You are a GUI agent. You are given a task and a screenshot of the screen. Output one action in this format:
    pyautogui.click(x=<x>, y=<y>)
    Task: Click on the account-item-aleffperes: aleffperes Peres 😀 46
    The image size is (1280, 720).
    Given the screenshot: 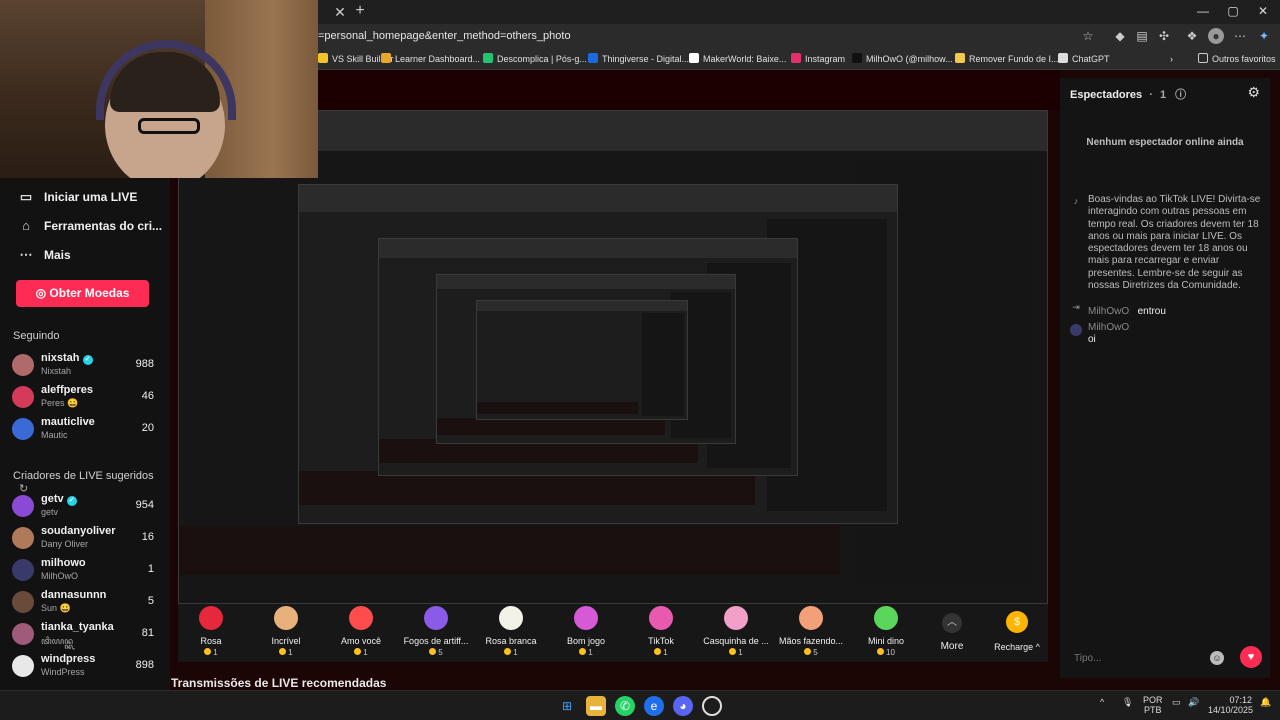 What is the action you would take?
    pyautogui.click(x=83, y=398)
    